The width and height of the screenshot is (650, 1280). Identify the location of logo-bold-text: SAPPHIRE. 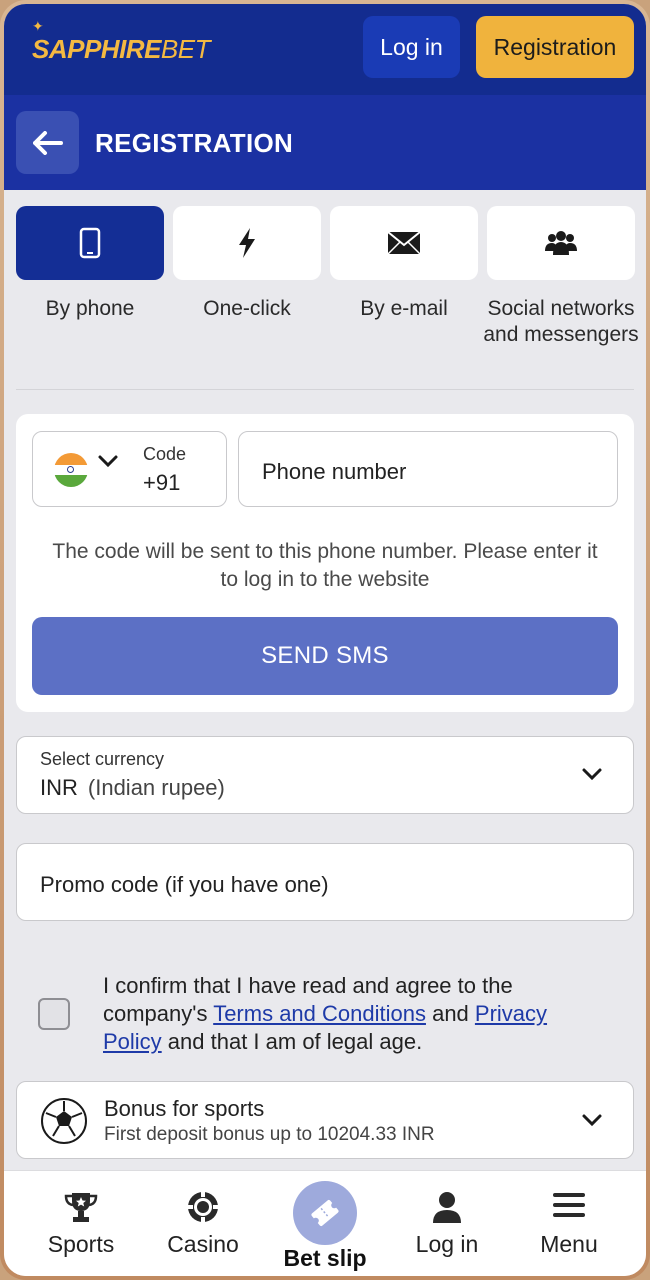
(96, 49).